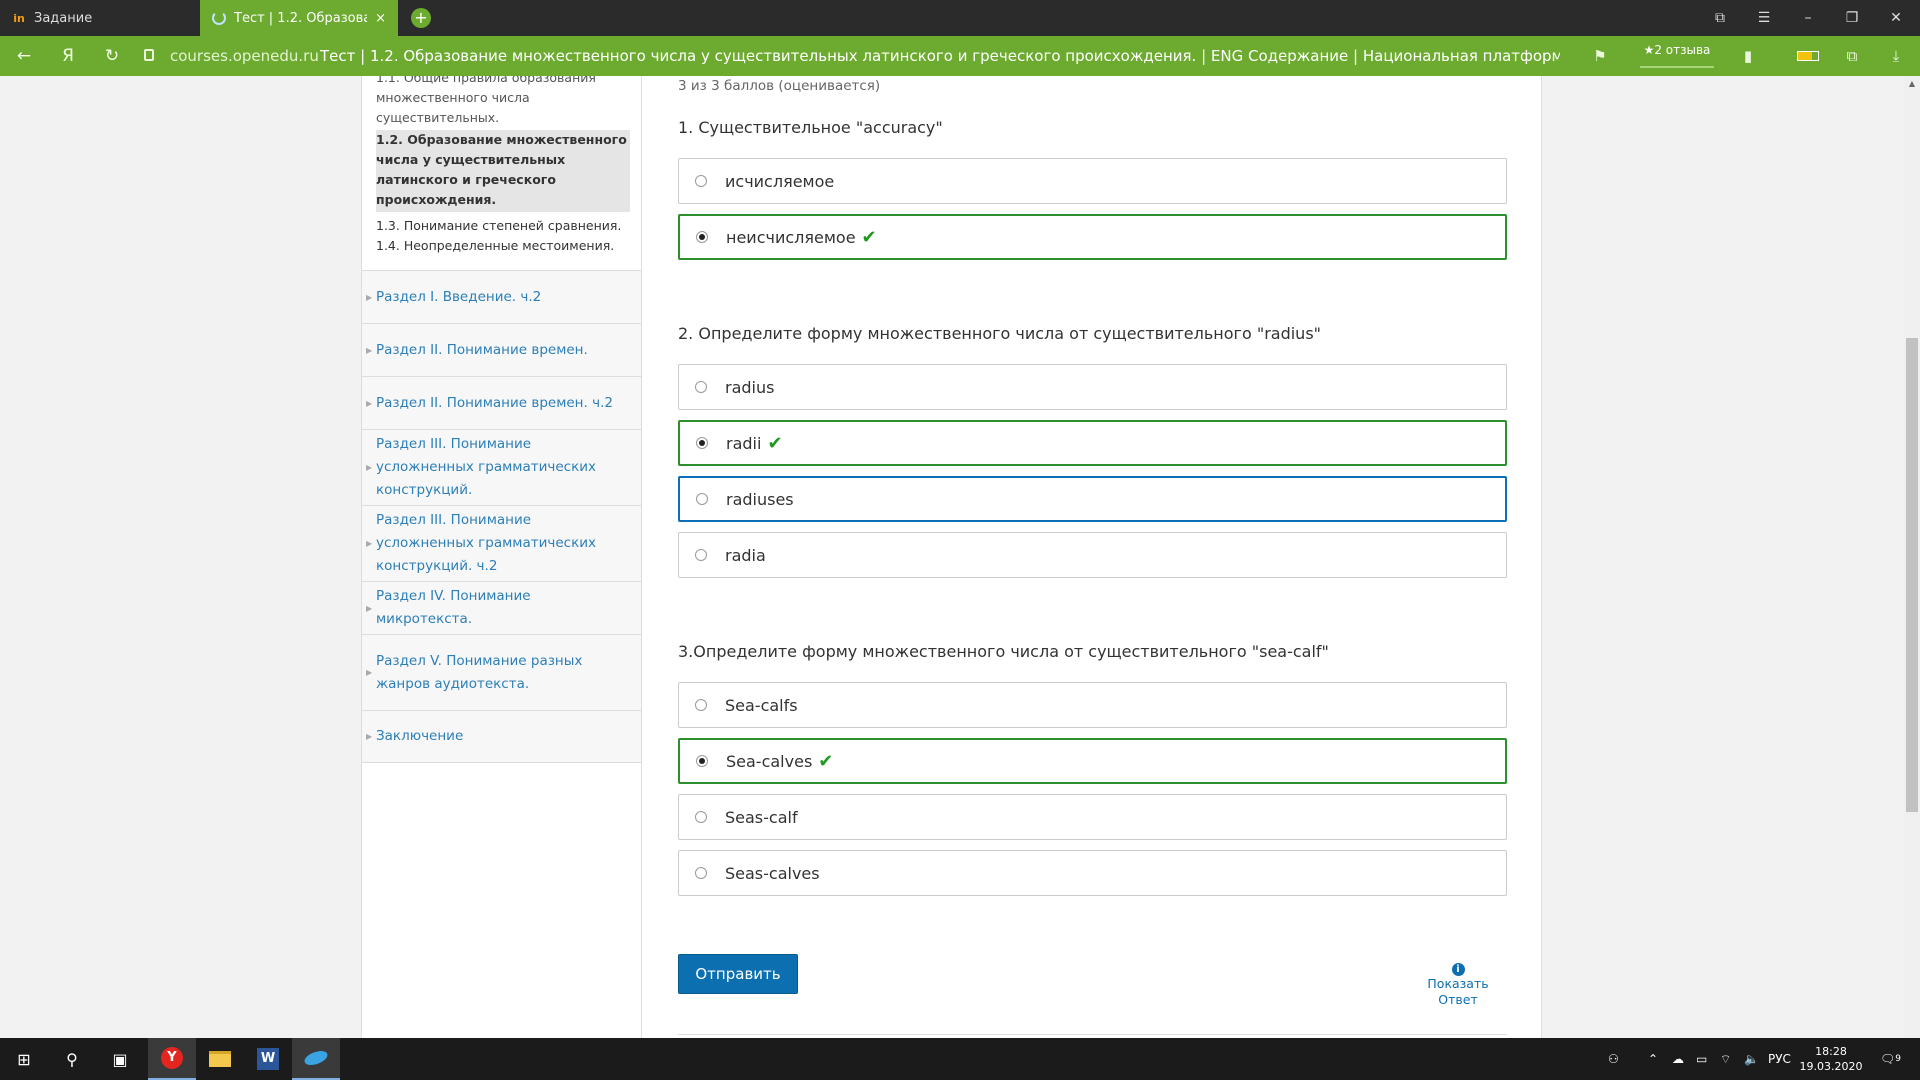 The width and height of the screenshot is (1920, 1080). What do you see at coordinates (1779, 1059) in the screenshot?
I see `language-indicator: РУС` at bounding box center [1779, 1059].